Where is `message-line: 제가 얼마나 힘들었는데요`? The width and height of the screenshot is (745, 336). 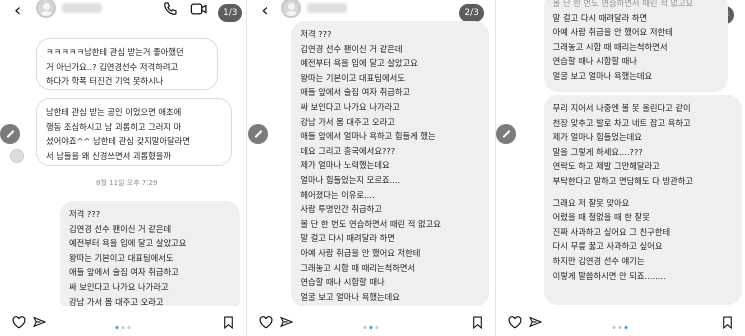 message-line: 제가 얼마나 힘들었는데요 is located at coordinates (597, 137).